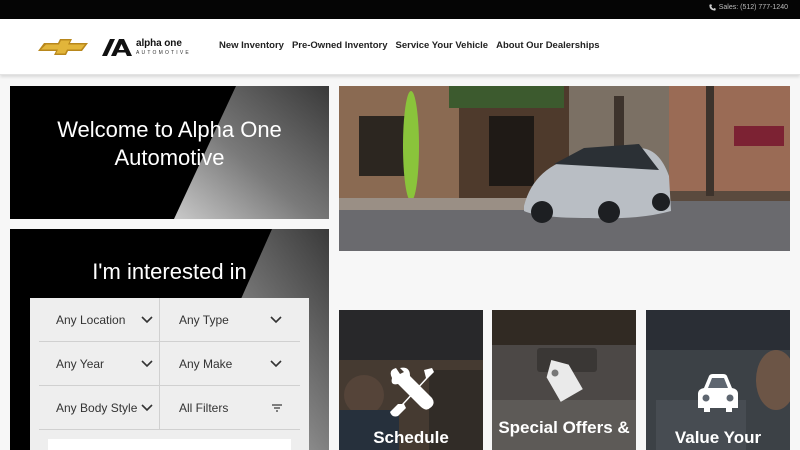 Image resolution: width=800 pixels, height=450 pixels. Describe the element at coordinates (411, 437) in the screenshot. I see `schedule-card-label: Schedule` at that location.